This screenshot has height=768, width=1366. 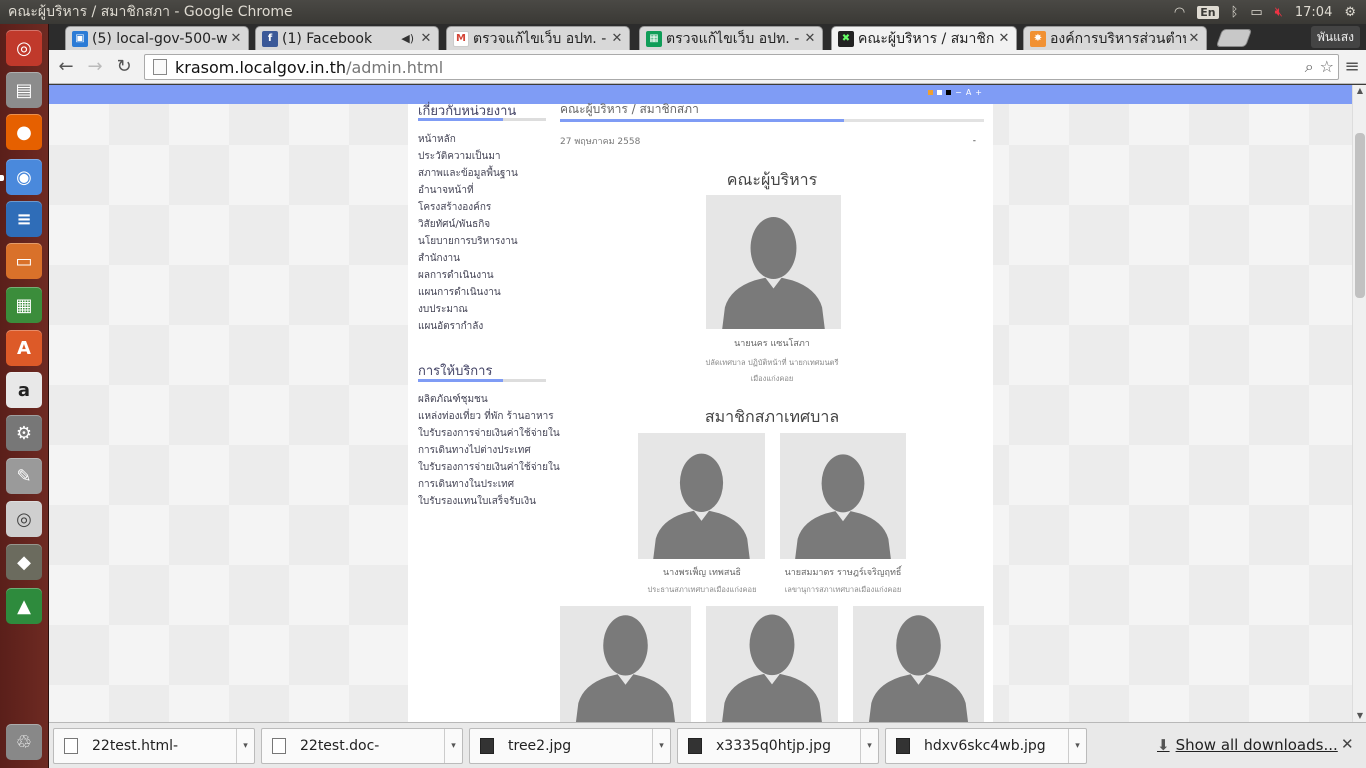 What do you see at coordinates (968, 92) in the screenshot?
I see `font-reset-button: A` at bounding box center [968, 92].